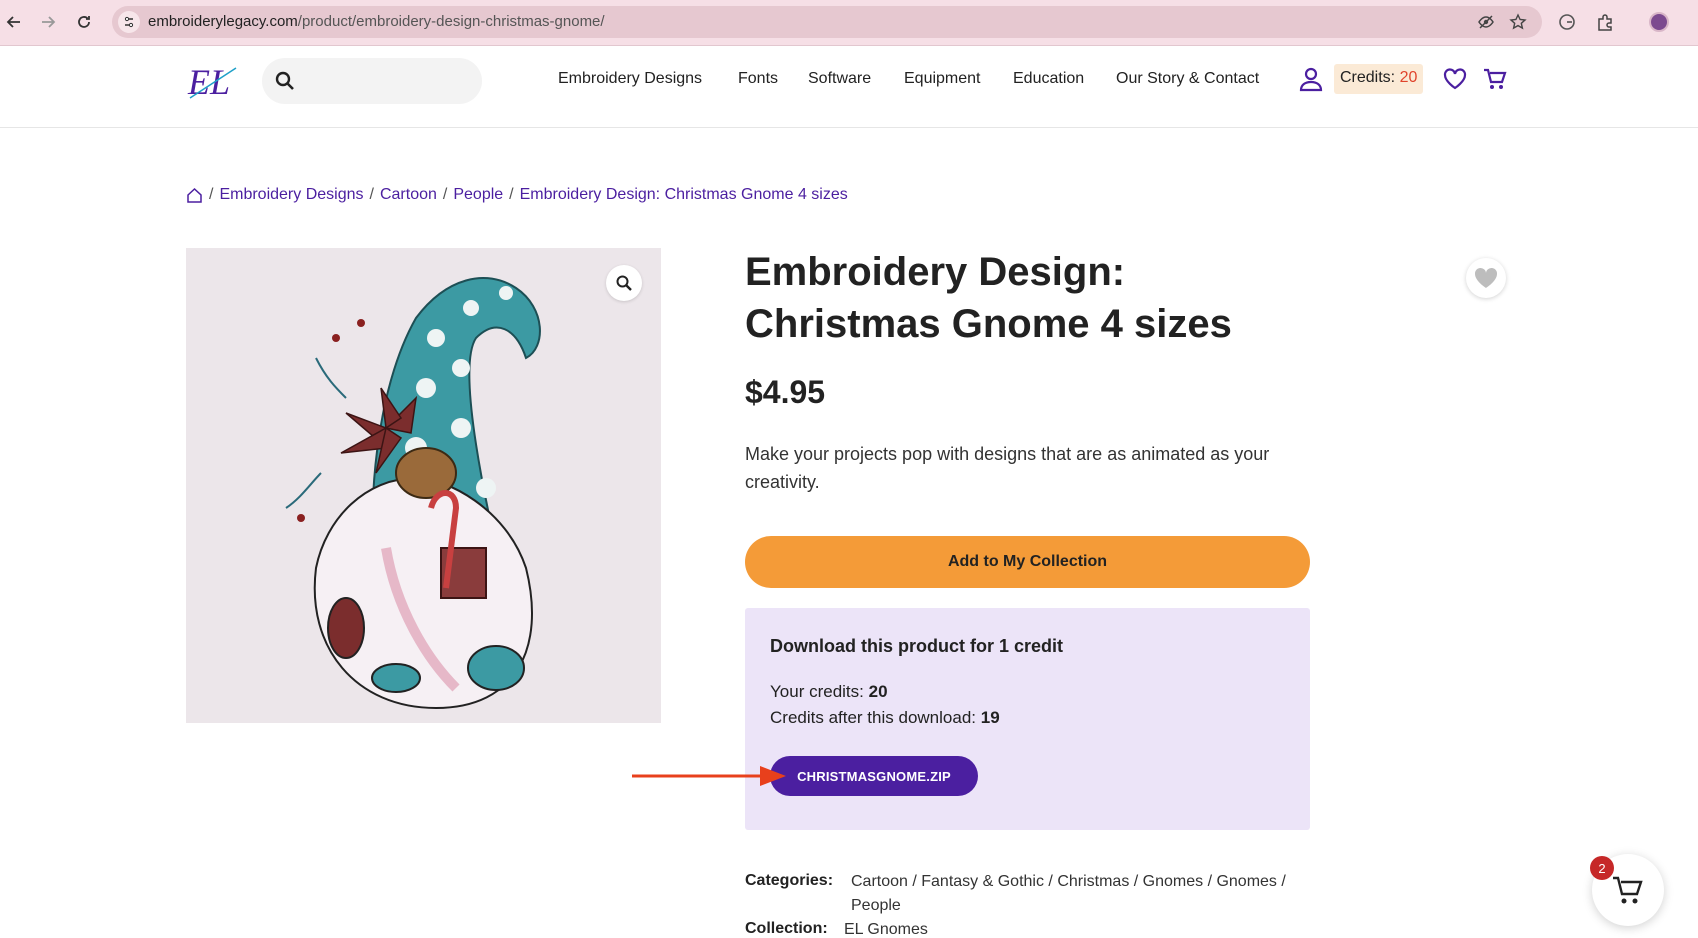 The width and height of the screenshot is (1698, 938). Describe the element at coordinates (14, 22) in the screenshot. I see `back-arrow-icon` at that location.